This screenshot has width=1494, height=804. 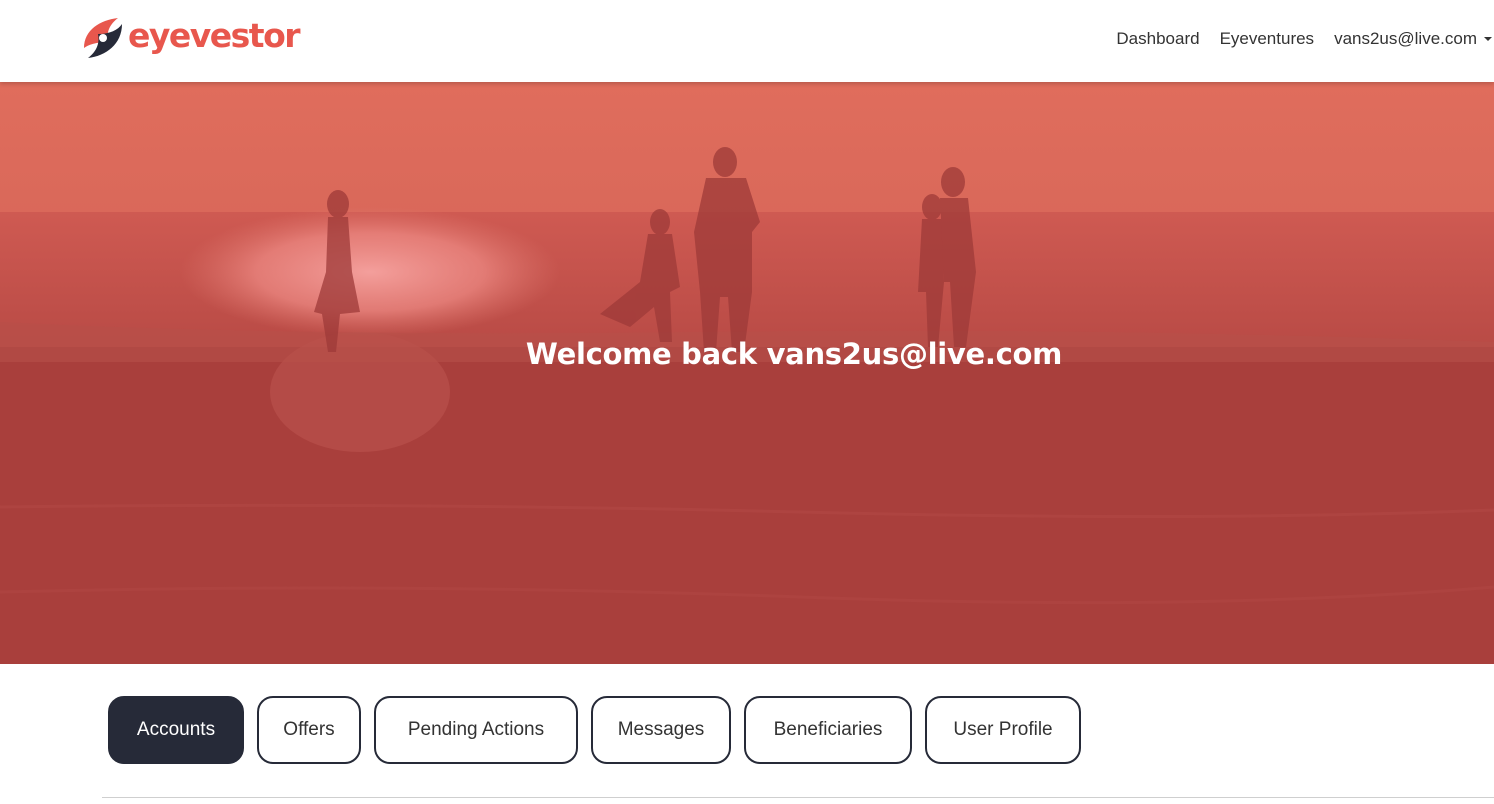 I want to click on tab-user-profile: User Profile, so click(x=1003, y=730).